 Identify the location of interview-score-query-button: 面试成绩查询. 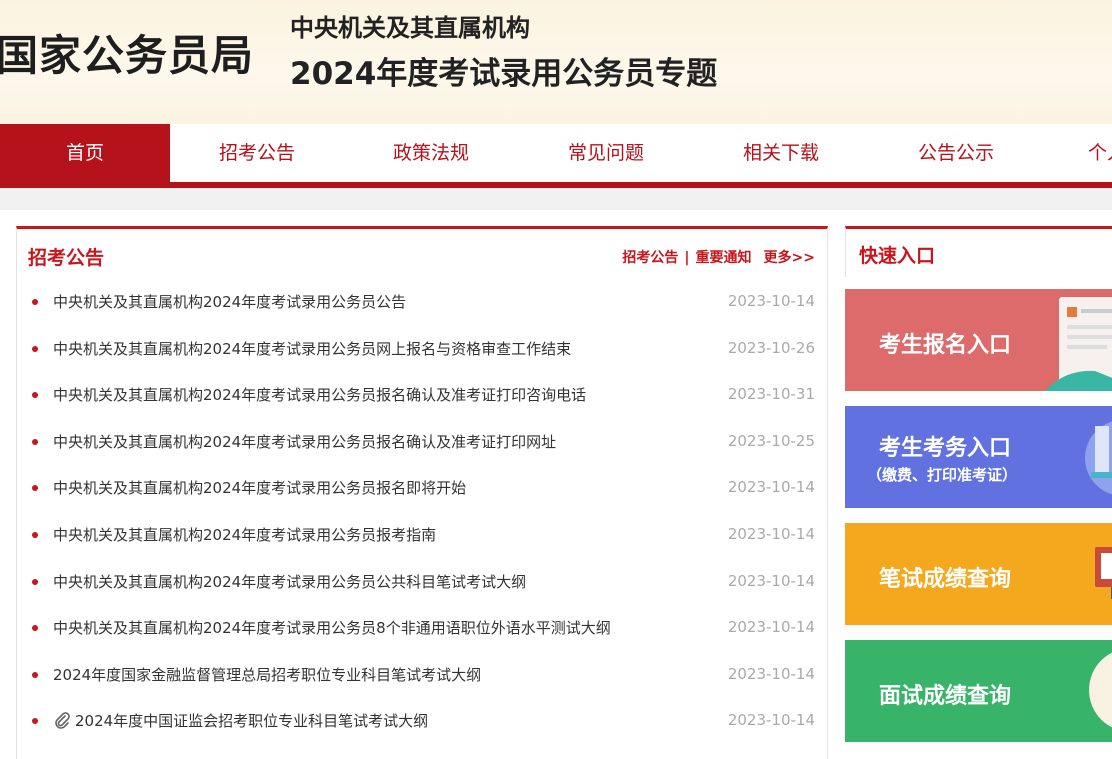
(978, 691).